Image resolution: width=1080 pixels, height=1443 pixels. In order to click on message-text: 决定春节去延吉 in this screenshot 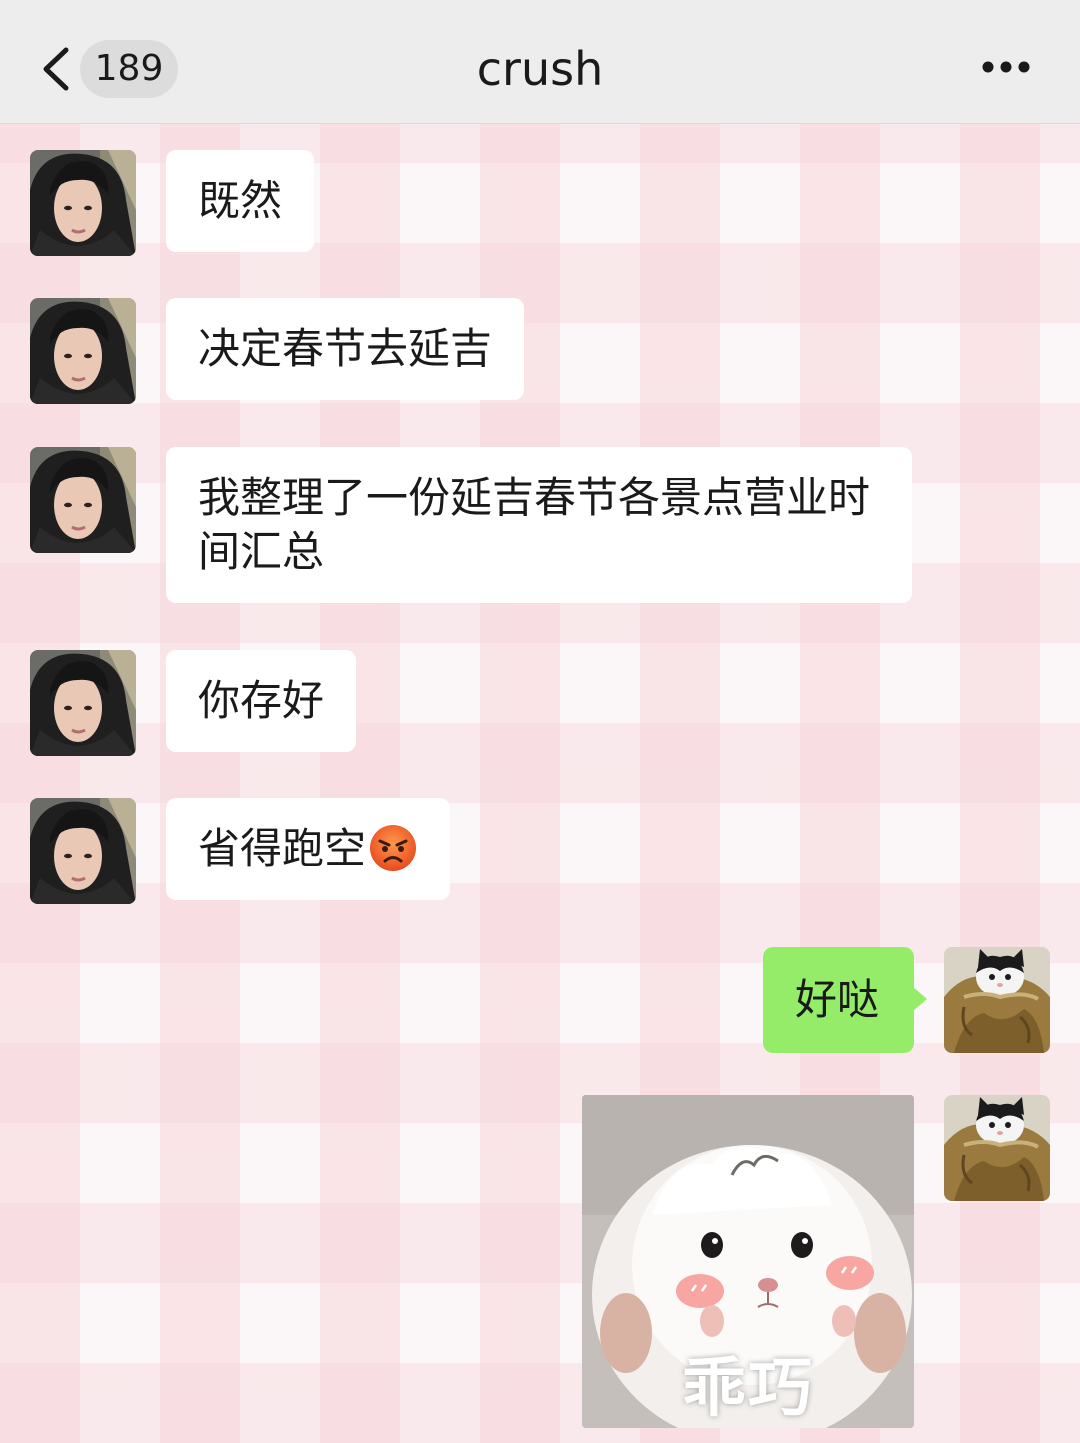, I will do `click(345, 348)`.